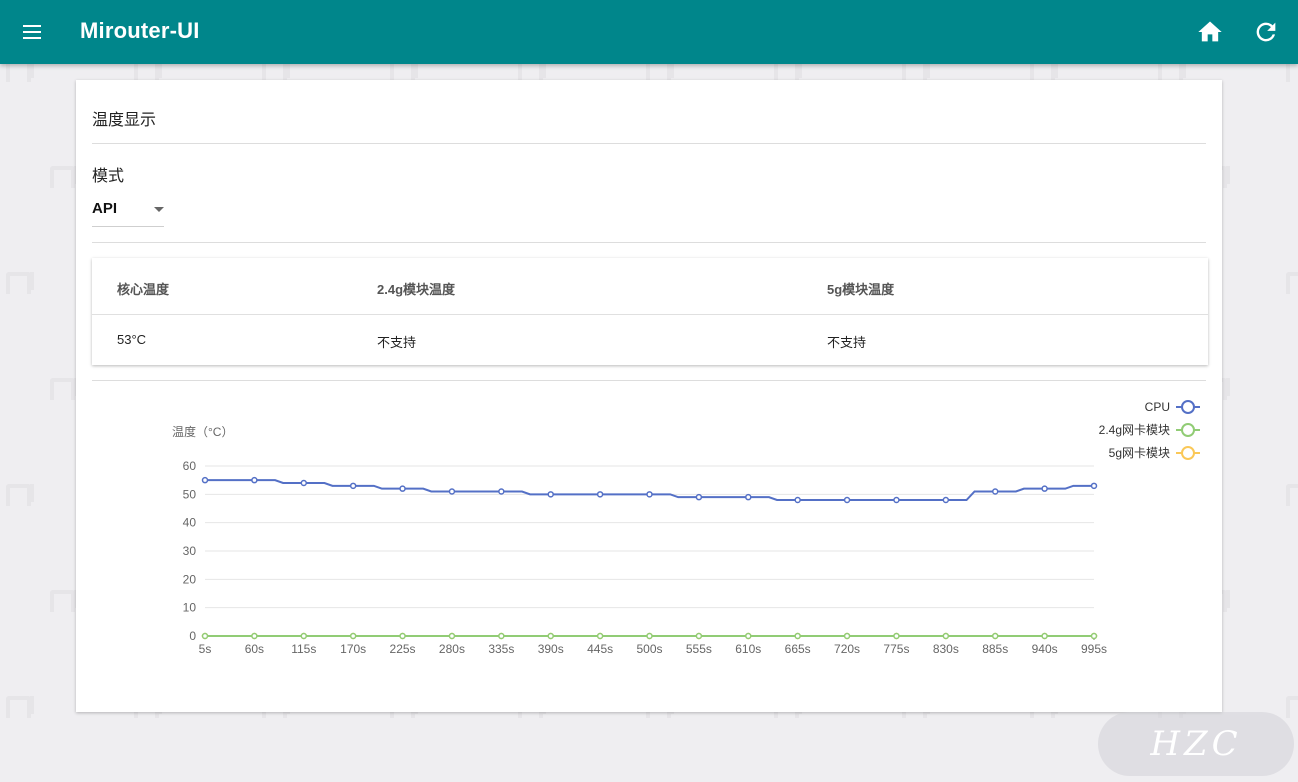  I want to click on x-tick-label: 500s, so click(649, 649).